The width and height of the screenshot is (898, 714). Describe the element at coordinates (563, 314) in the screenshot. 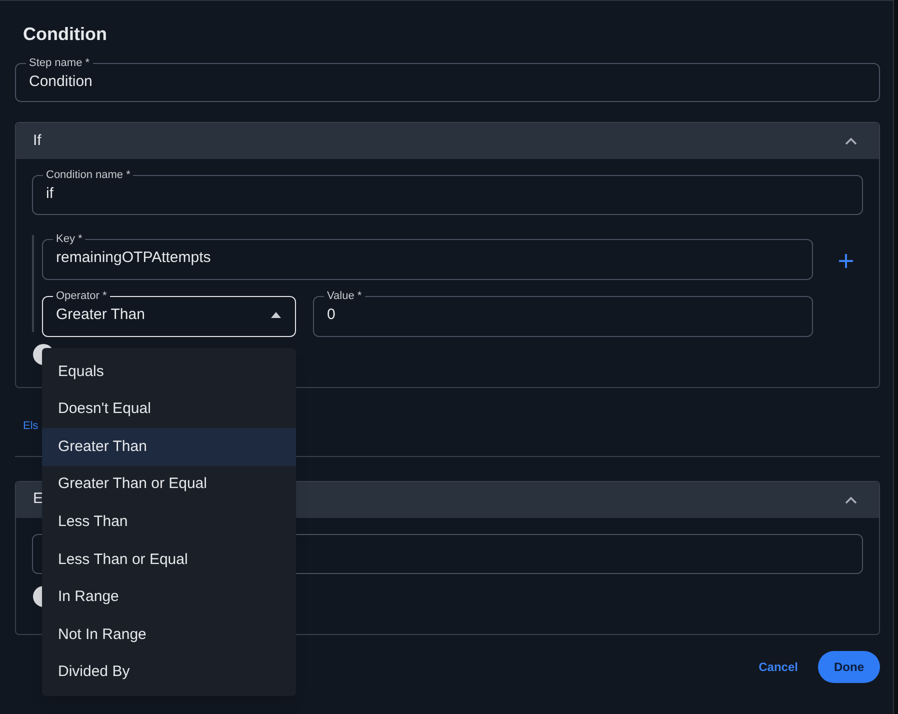

I see `input-field: Value * 0` at that location.